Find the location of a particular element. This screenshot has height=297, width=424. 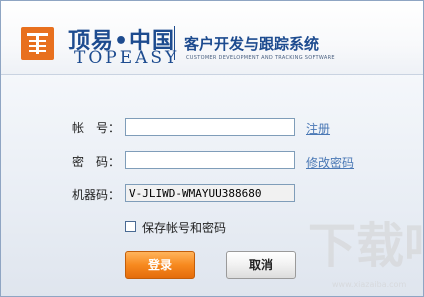

account-label: 帐 号： is located at coordinates (96, 128).